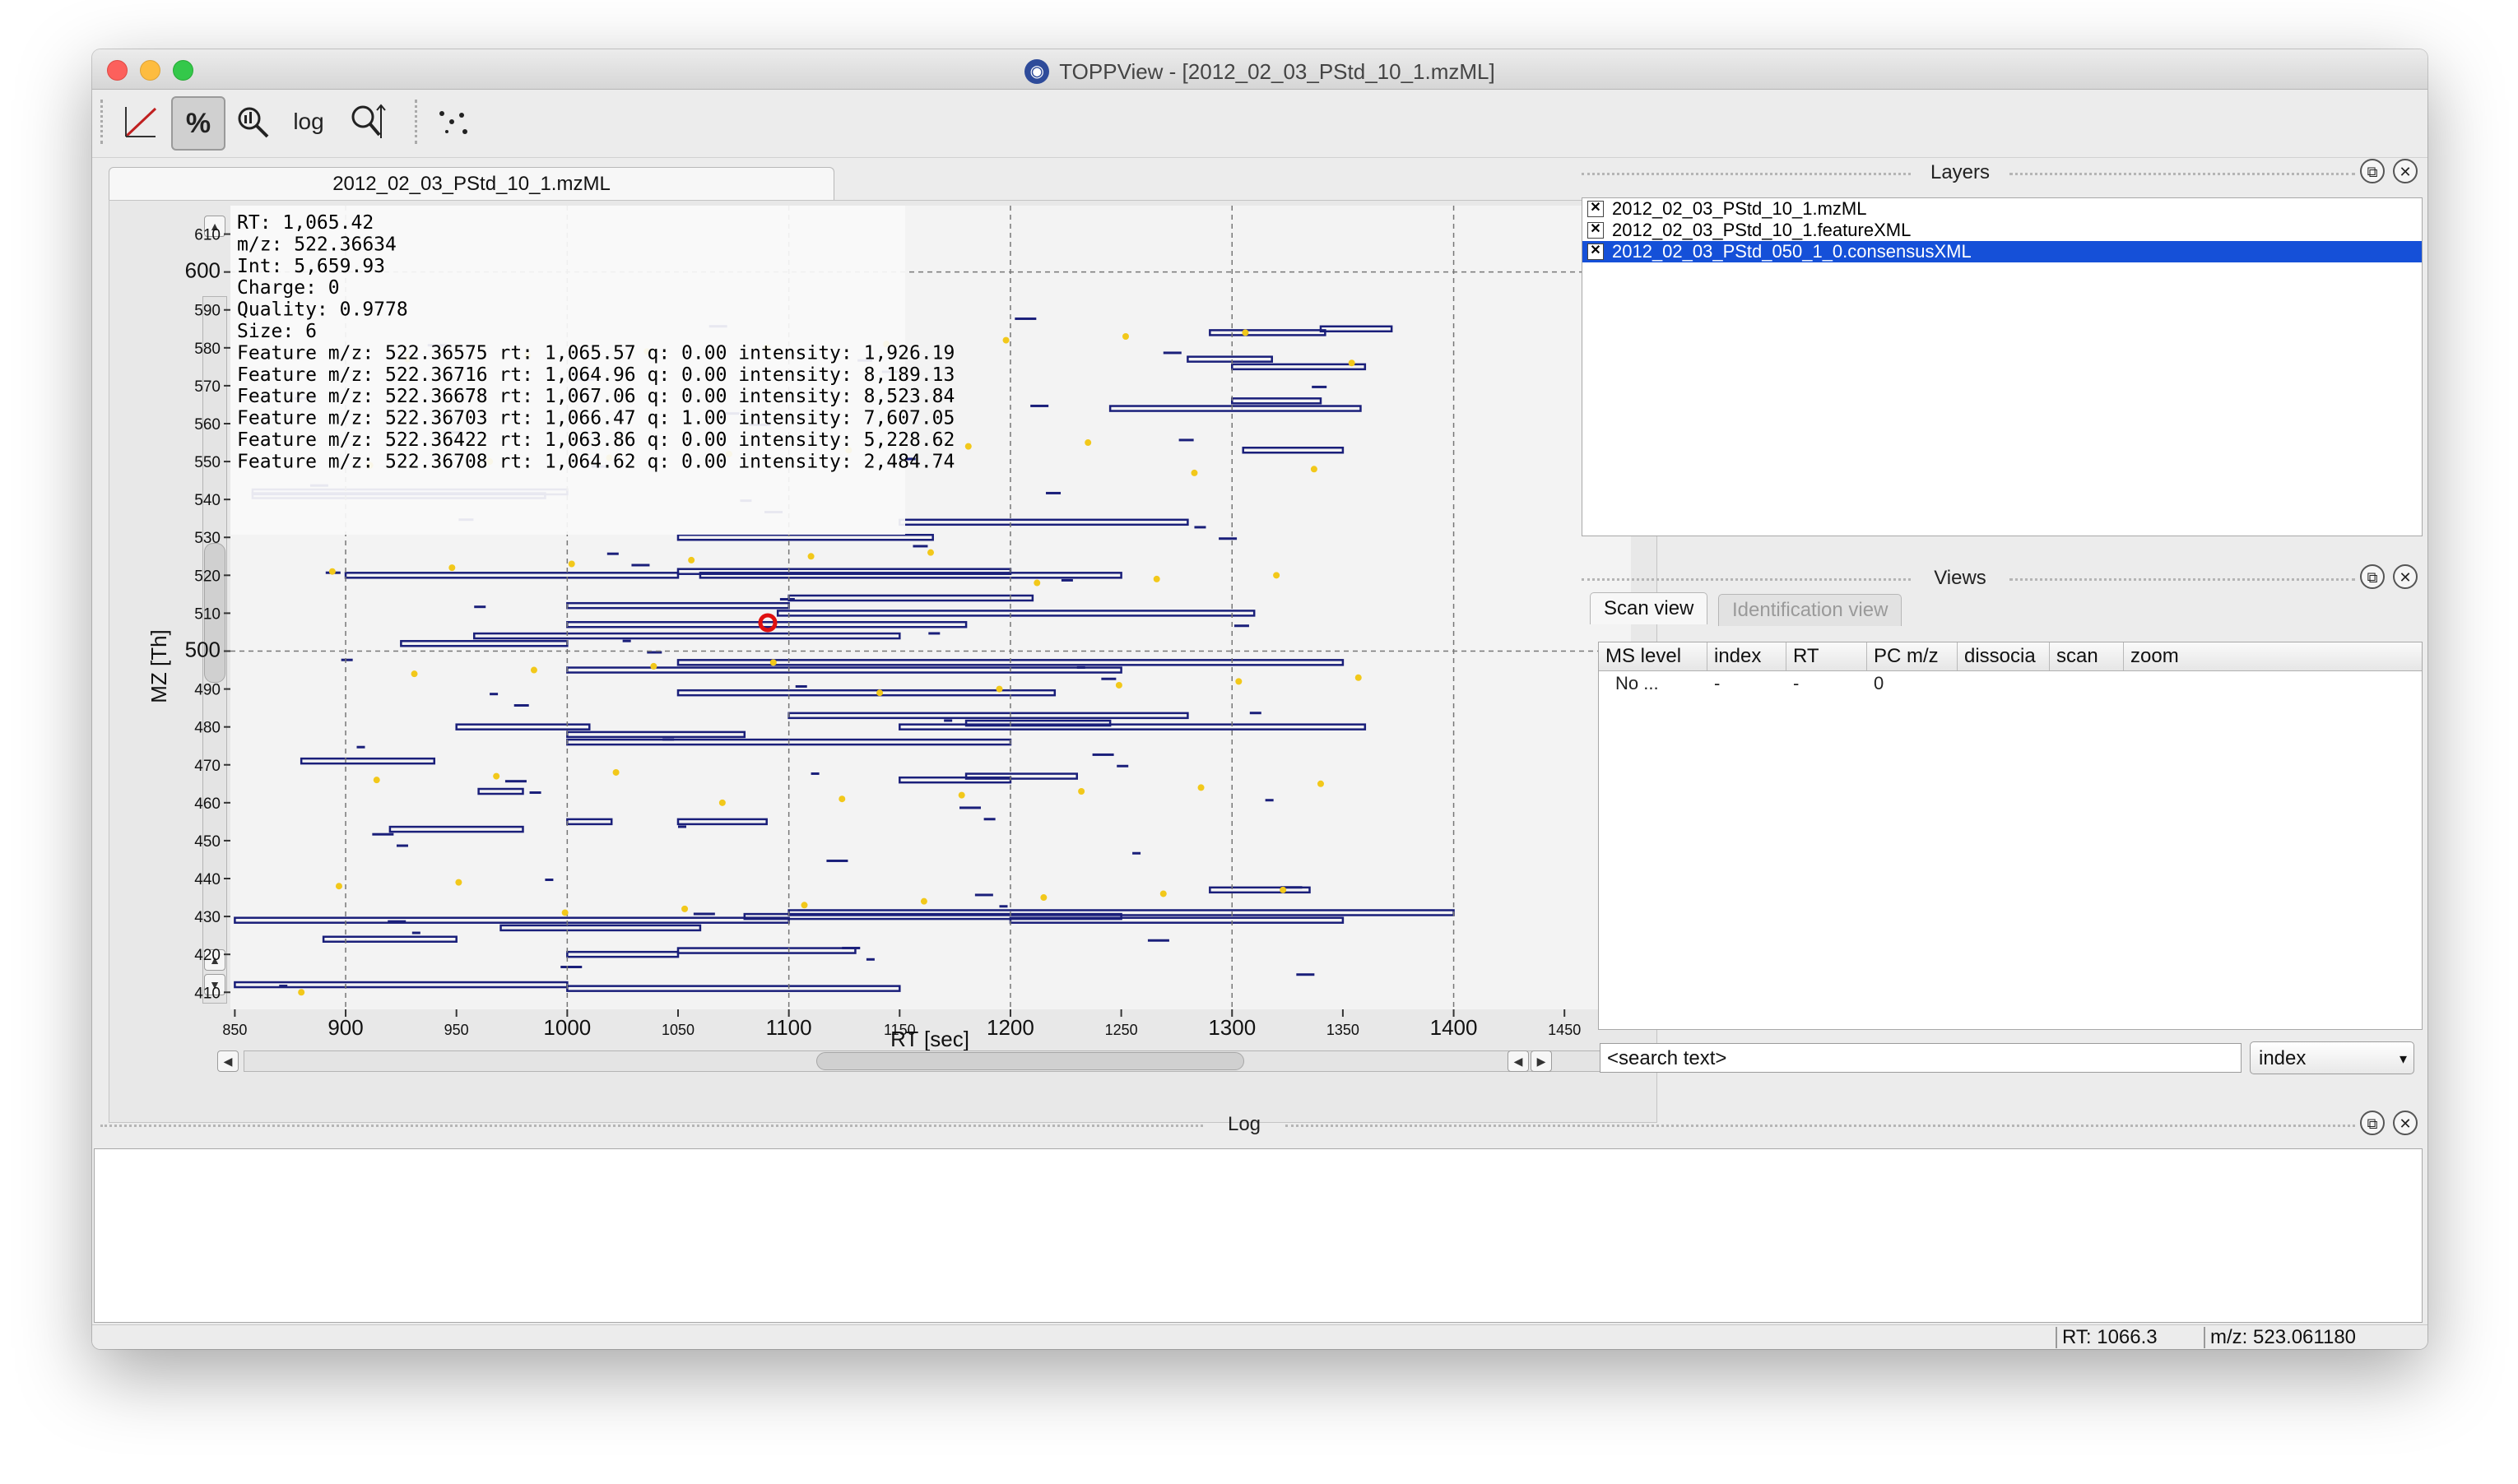  What do you see at coordinates (203, 649) in the screenshot?
I see `y-tick-label: 500` at bounding box center [203, 649].